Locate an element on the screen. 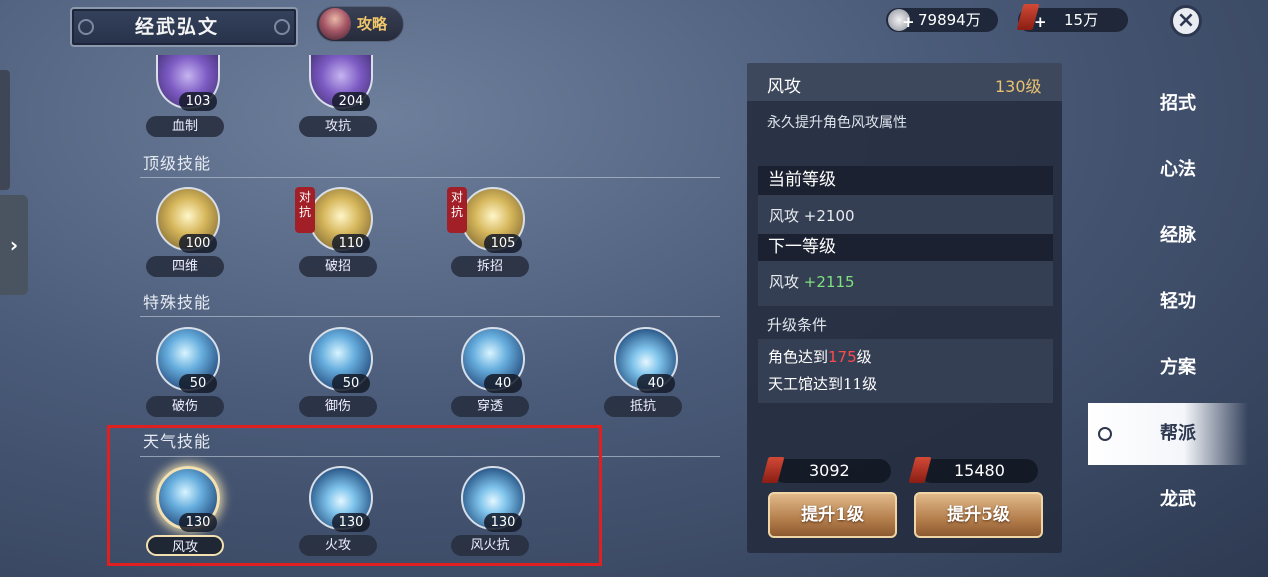 Image resolution: width=1268 pixels, height=577 pixels. page-title: 经武弘文 is located at coordinates (176, 27).